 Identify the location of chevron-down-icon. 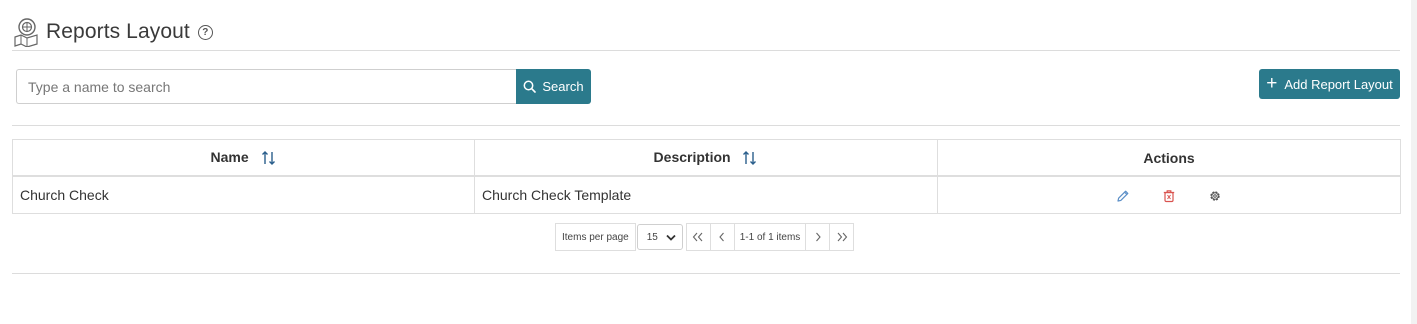
(671, 237).